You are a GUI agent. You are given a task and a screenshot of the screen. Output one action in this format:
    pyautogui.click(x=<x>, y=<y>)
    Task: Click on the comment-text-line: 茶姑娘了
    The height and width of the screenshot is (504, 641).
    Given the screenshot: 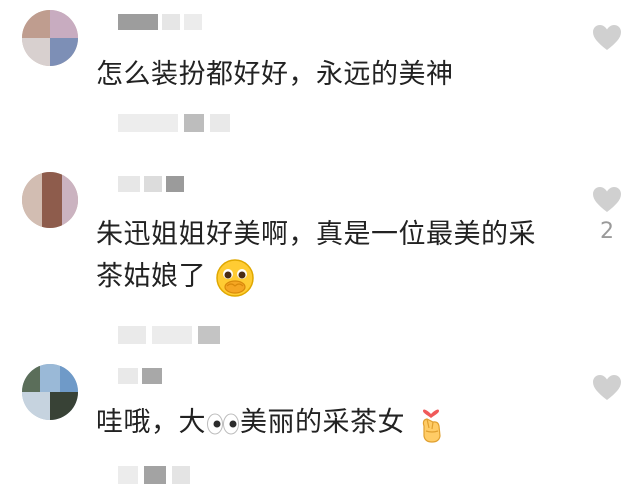 What is the action you would take?
    pyautogui.click(x=331, y=277)
    